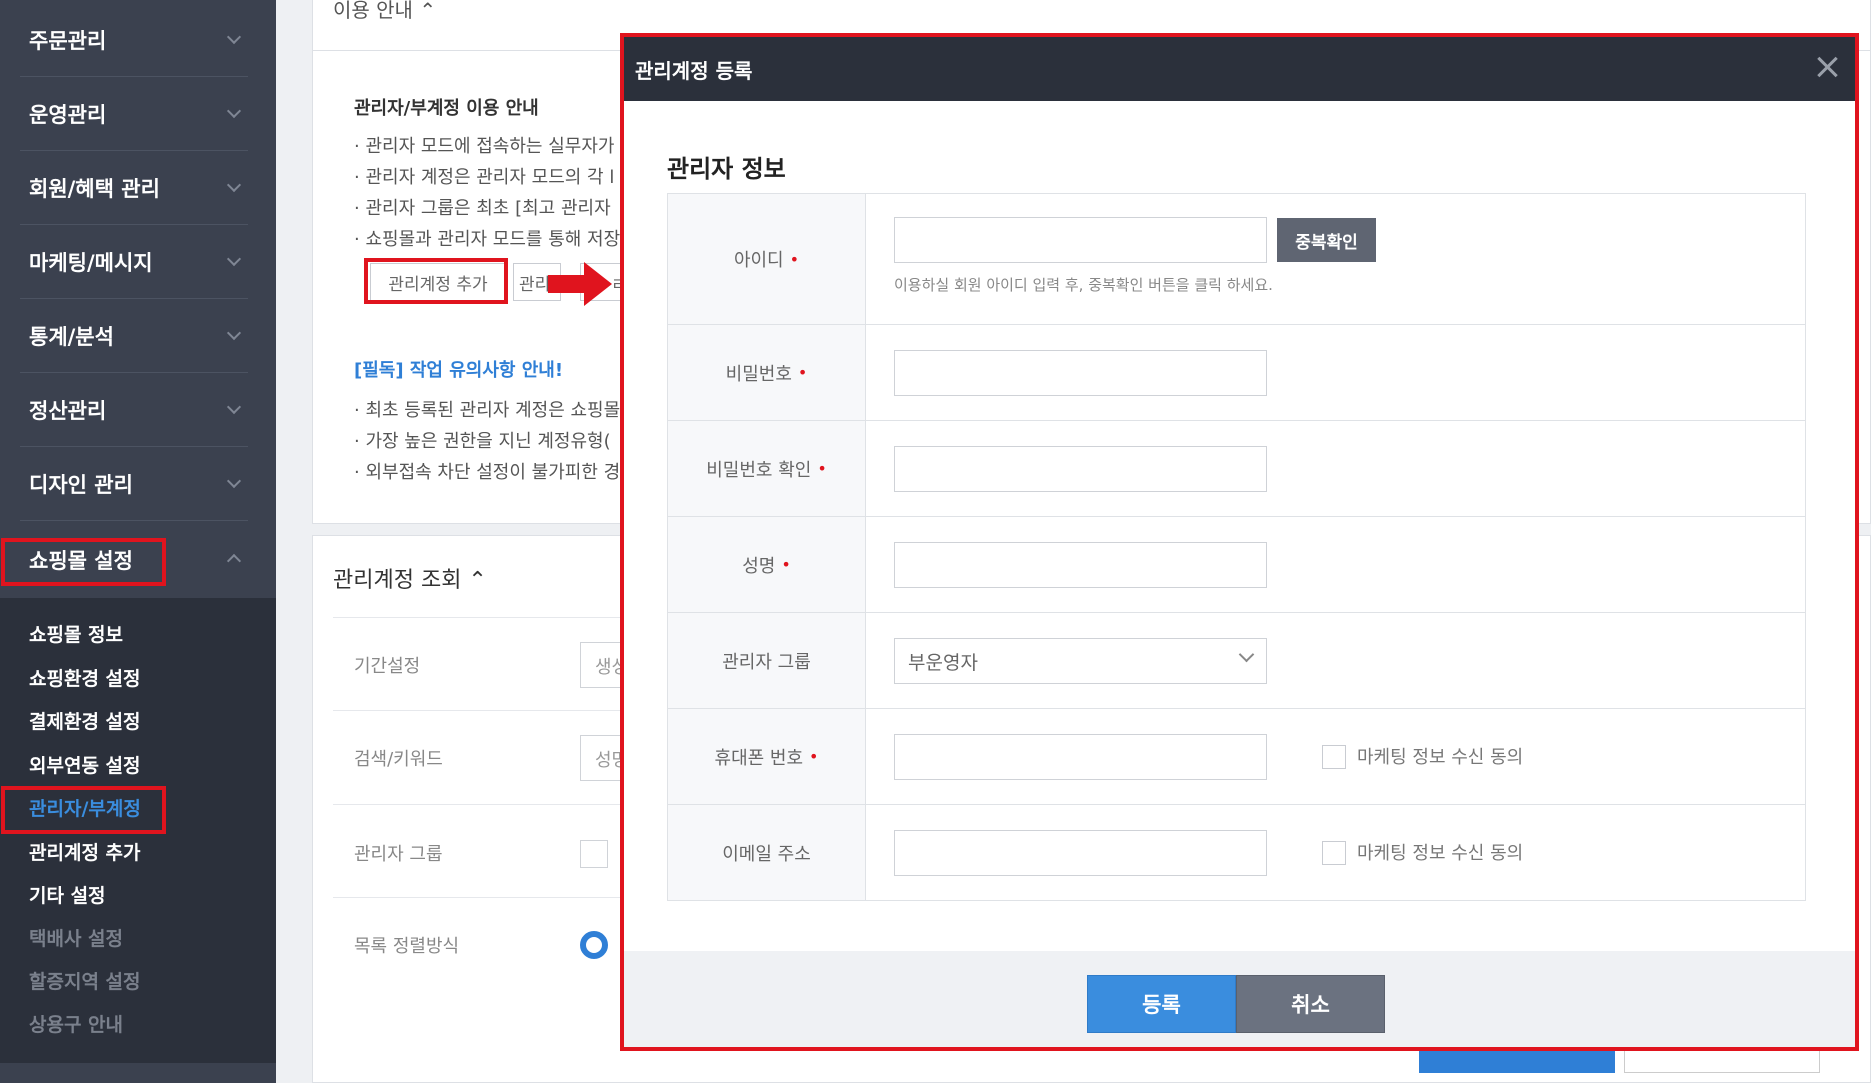 The image size is (1871, 1083). What do you see at coordinates (384, 11) in the screenshot?
I see `guide-tab: 이용 안내 ⌃` at bounding box center [384, 11].